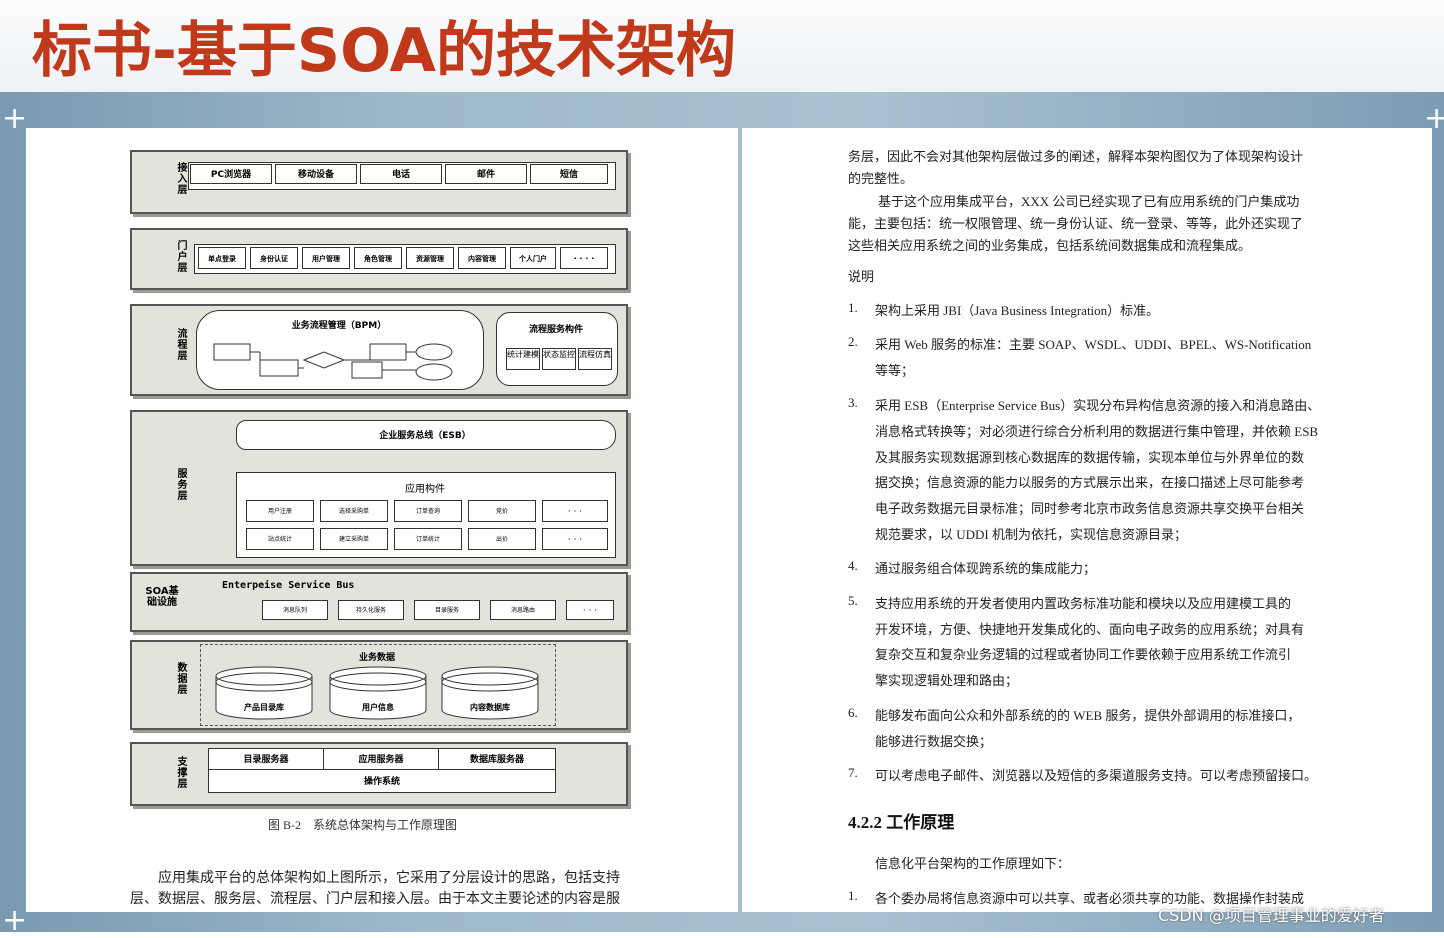  I want to click on layer-label: 接入层, so click(180, 178).